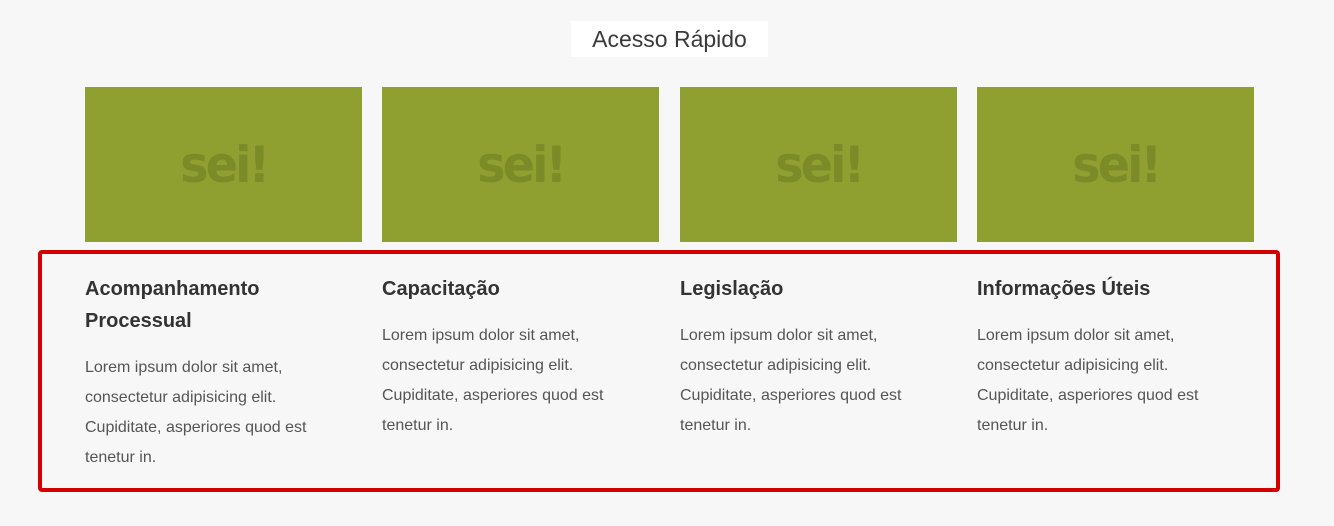 The width and height of the screenshot is (1334, 526). Describe the element at coordinates (1102, 289) in the screenshot. I see `card-title: Informações Úteis` at that location.